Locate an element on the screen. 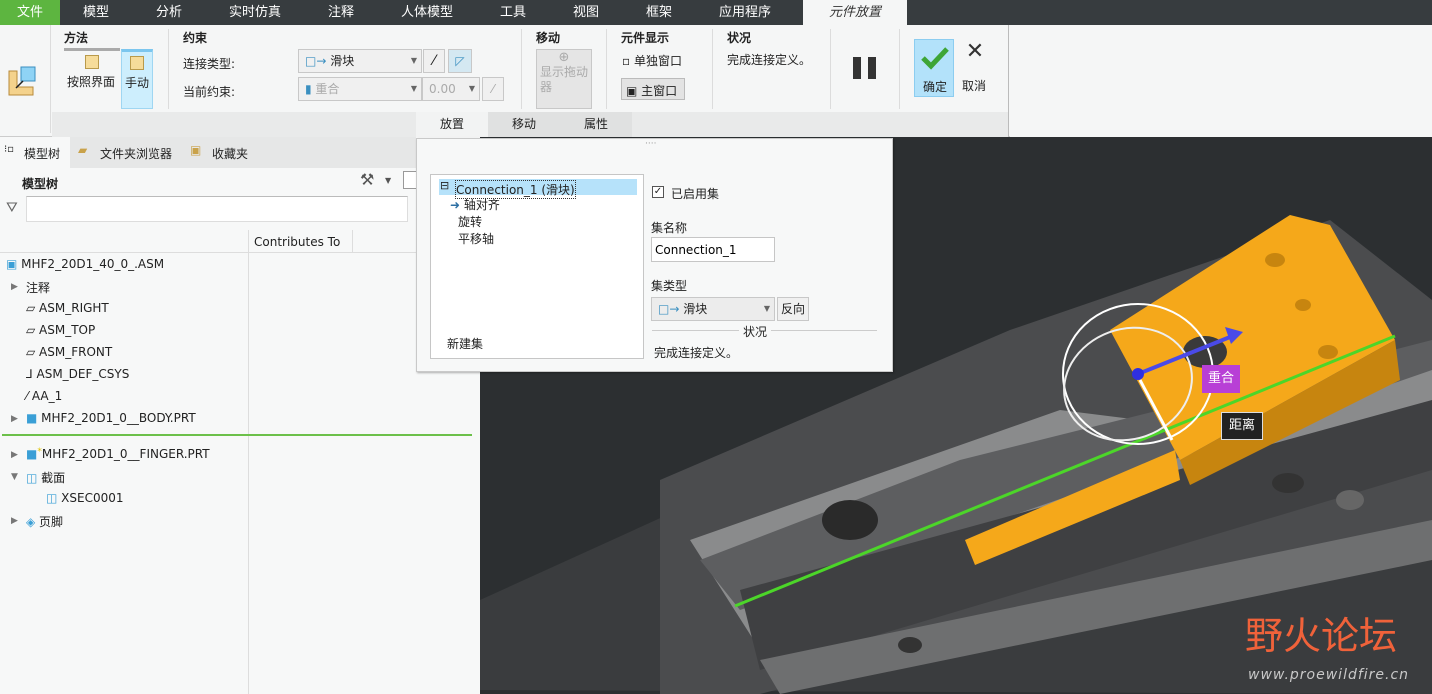  connection-type-value: 滑块 is located at coordinates (342, 61).